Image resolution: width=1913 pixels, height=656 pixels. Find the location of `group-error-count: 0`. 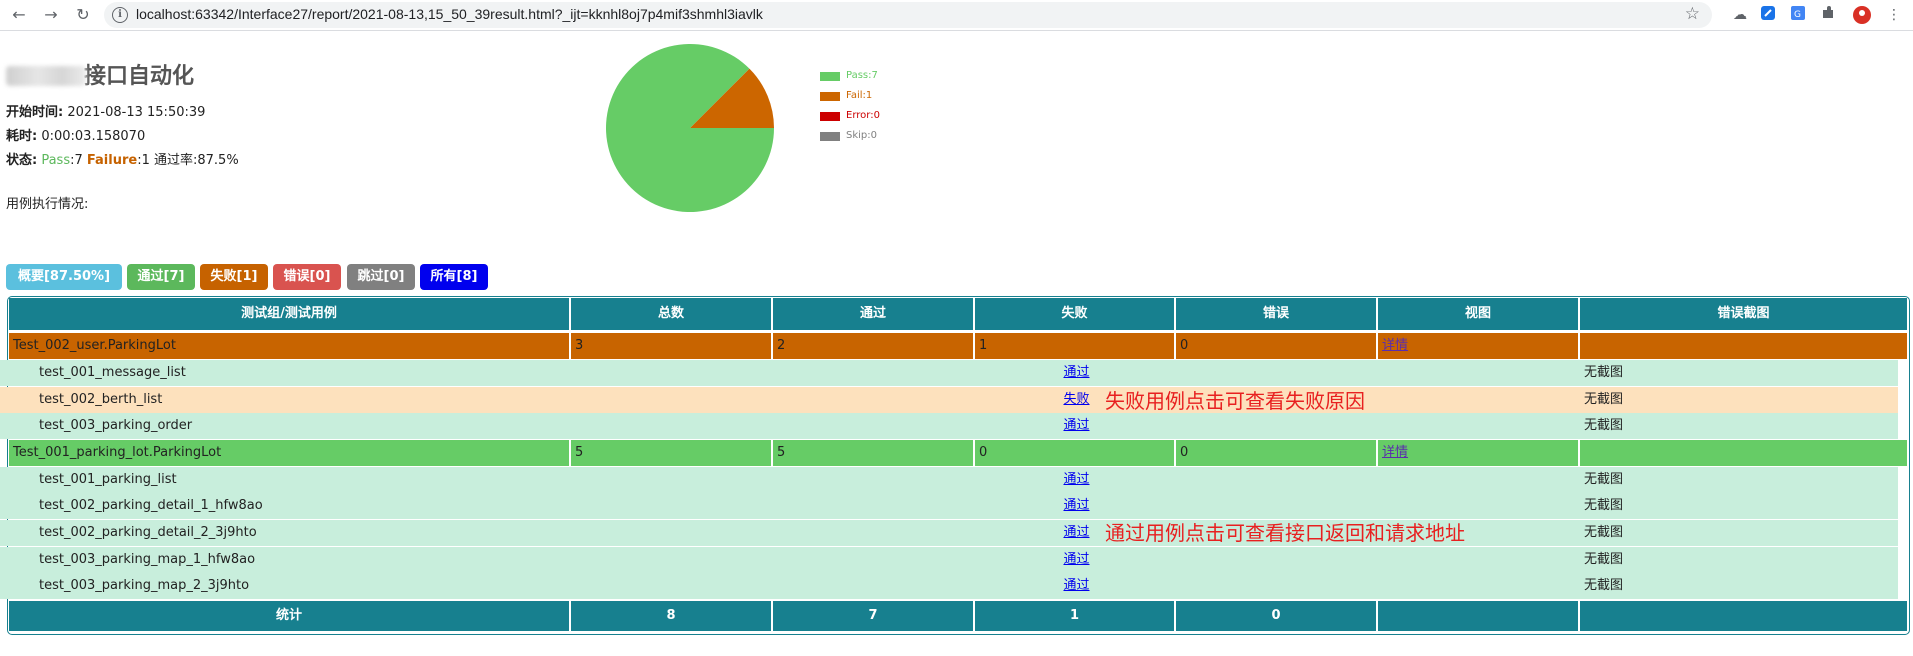

group-error-count: 0 is located at coordinates (1276, 346).